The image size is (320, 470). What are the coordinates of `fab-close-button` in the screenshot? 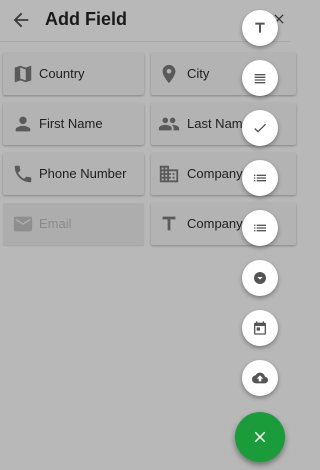 It's located at (260, 437).